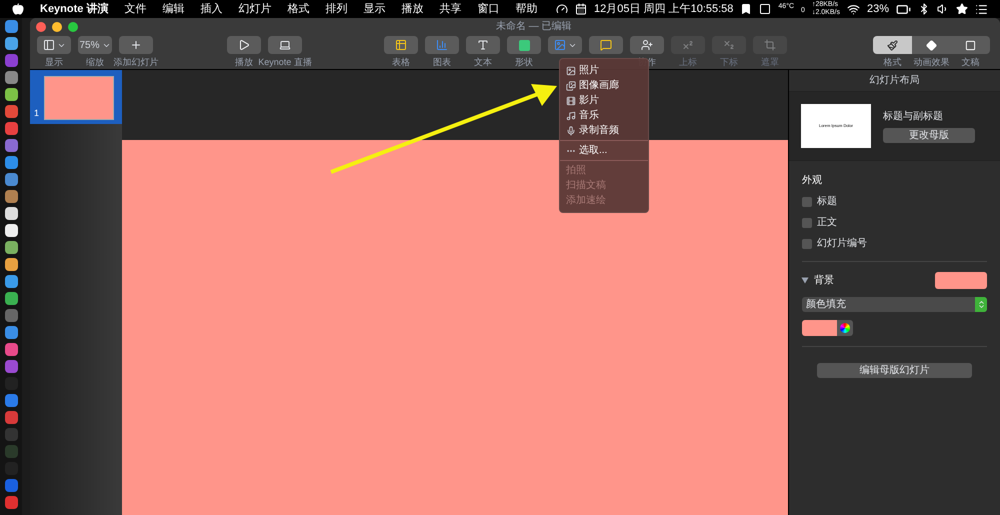 This screenshot has height=515, width=1000. Describe the element at coordinates (853, 9) in the screenshot. I see `wifi-icon` at that location.